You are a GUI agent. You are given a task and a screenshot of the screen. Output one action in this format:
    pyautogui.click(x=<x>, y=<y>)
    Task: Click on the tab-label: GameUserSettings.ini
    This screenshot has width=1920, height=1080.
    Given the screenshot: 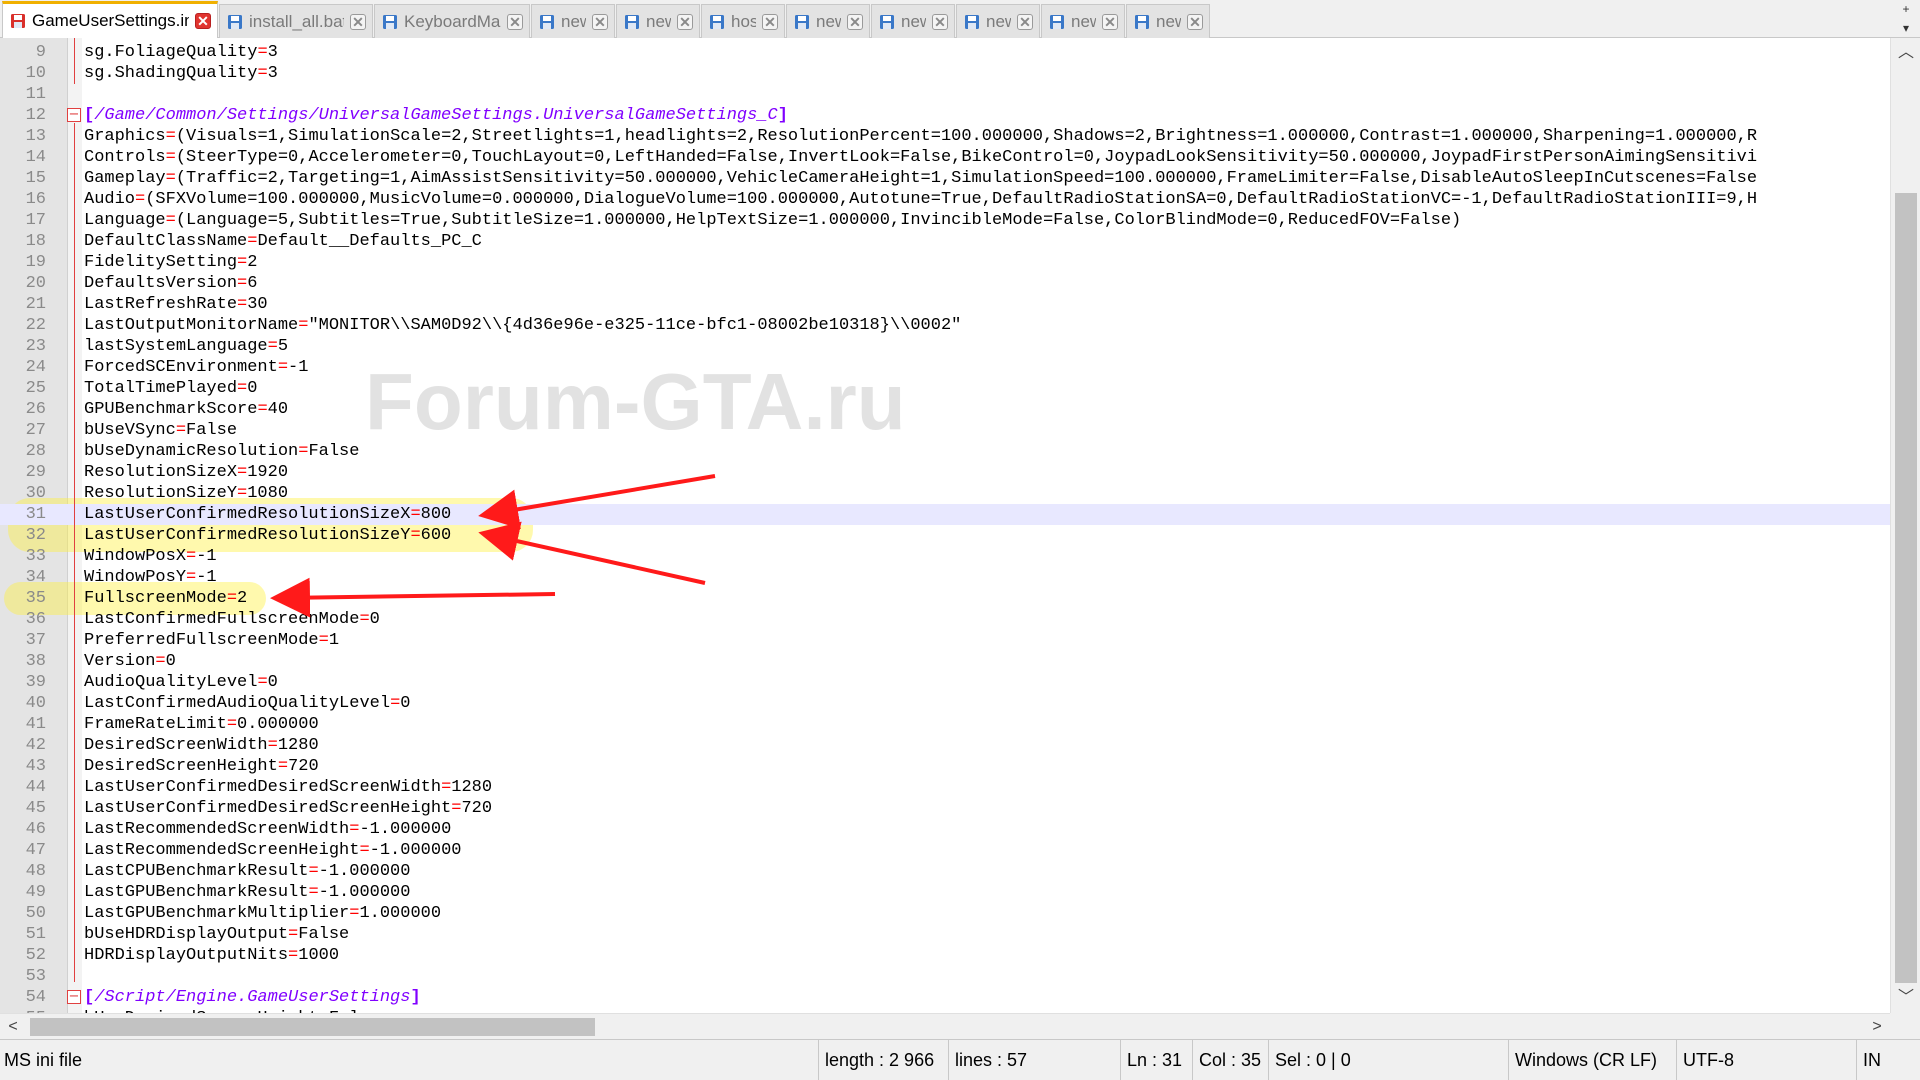 What is the action you would take?
    pyautogui.click(x=110, y=20)
    